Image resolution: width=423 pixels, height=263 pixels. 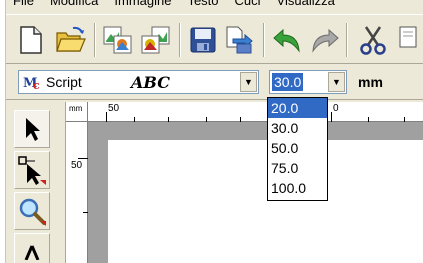 I want to click on cut-icon, so click(x=373, y=40).